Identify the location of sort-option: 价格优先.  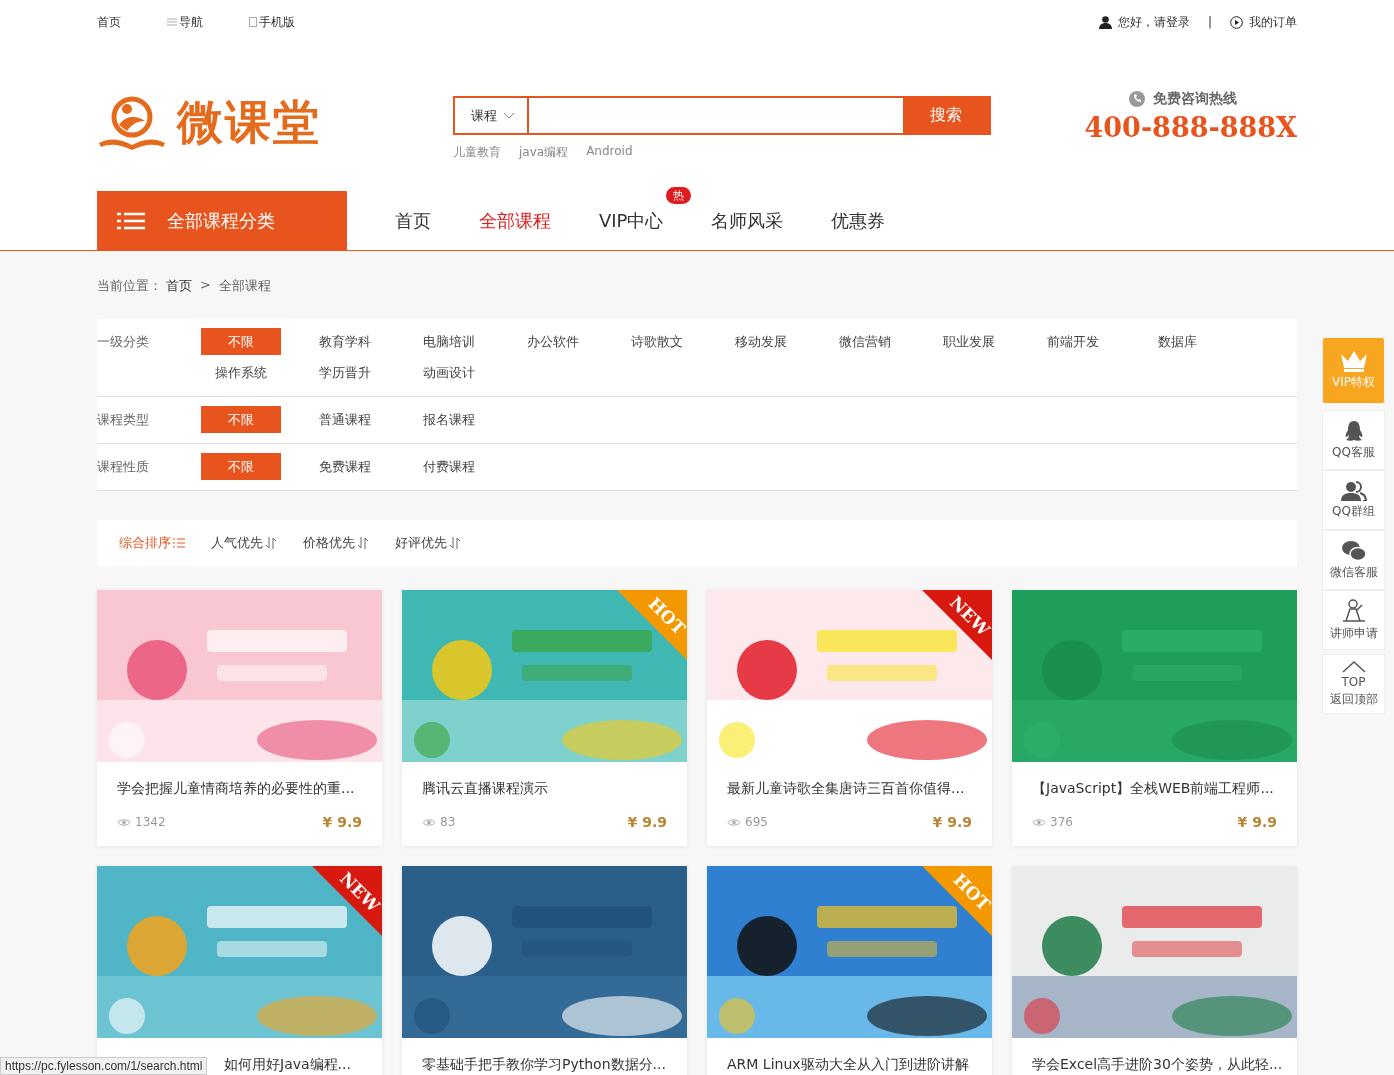
(336, 543).